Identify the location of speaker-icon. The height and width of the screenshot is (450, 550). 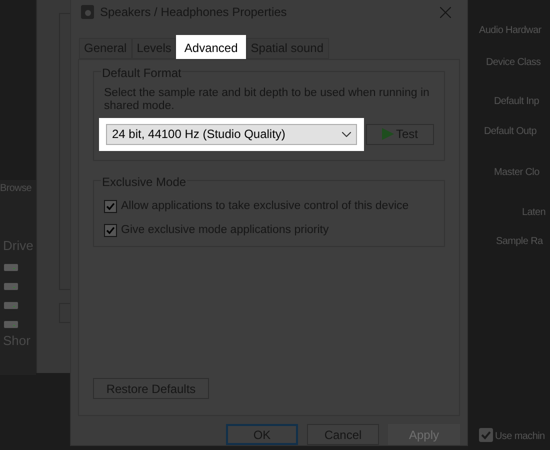
(87, 12).